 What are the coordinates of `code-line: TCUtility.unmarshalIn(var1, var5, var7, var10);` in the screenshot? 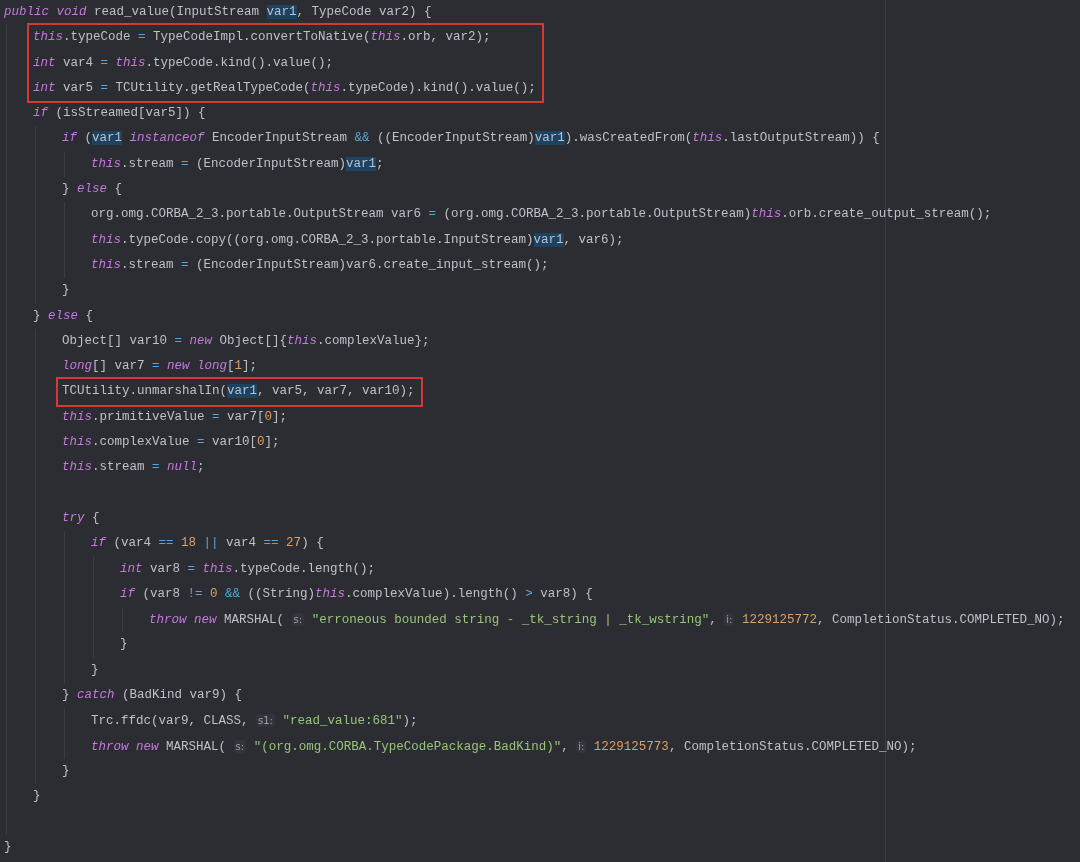 It's located at (238, 392).